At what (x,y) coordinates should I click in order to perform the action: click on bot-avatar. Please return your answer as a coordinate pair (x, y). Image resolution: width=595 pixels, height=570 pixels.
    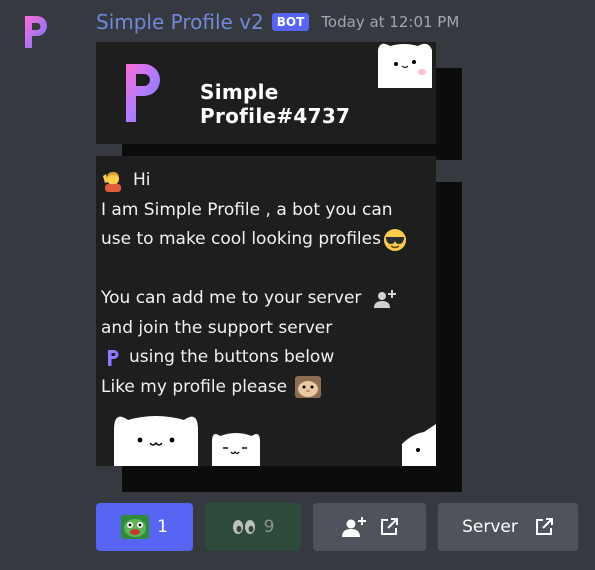
    Looking at the image, I should click on (36, 32).